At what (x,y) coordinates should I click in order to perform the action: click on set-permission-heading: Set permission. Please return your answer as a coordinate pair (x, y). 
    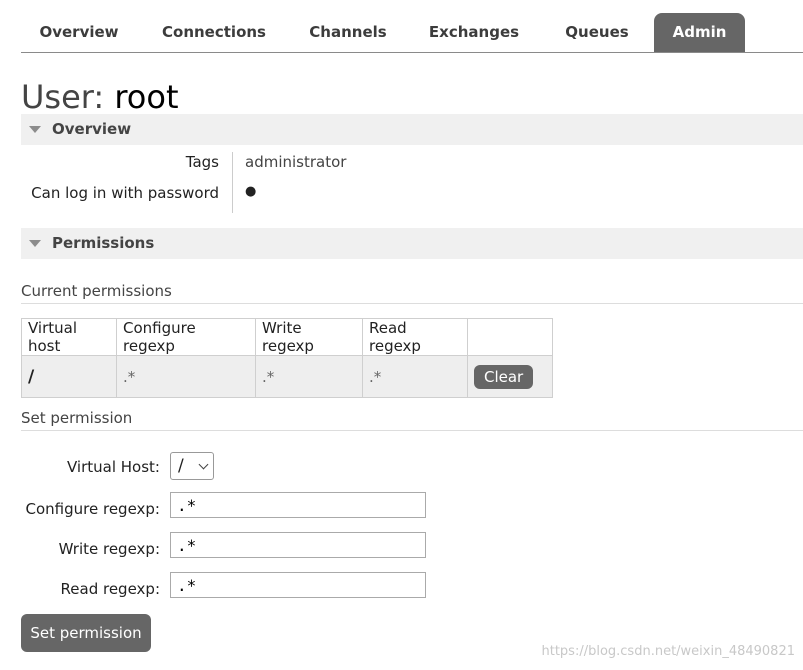
    Looking at the image, I should click on (412, 420).